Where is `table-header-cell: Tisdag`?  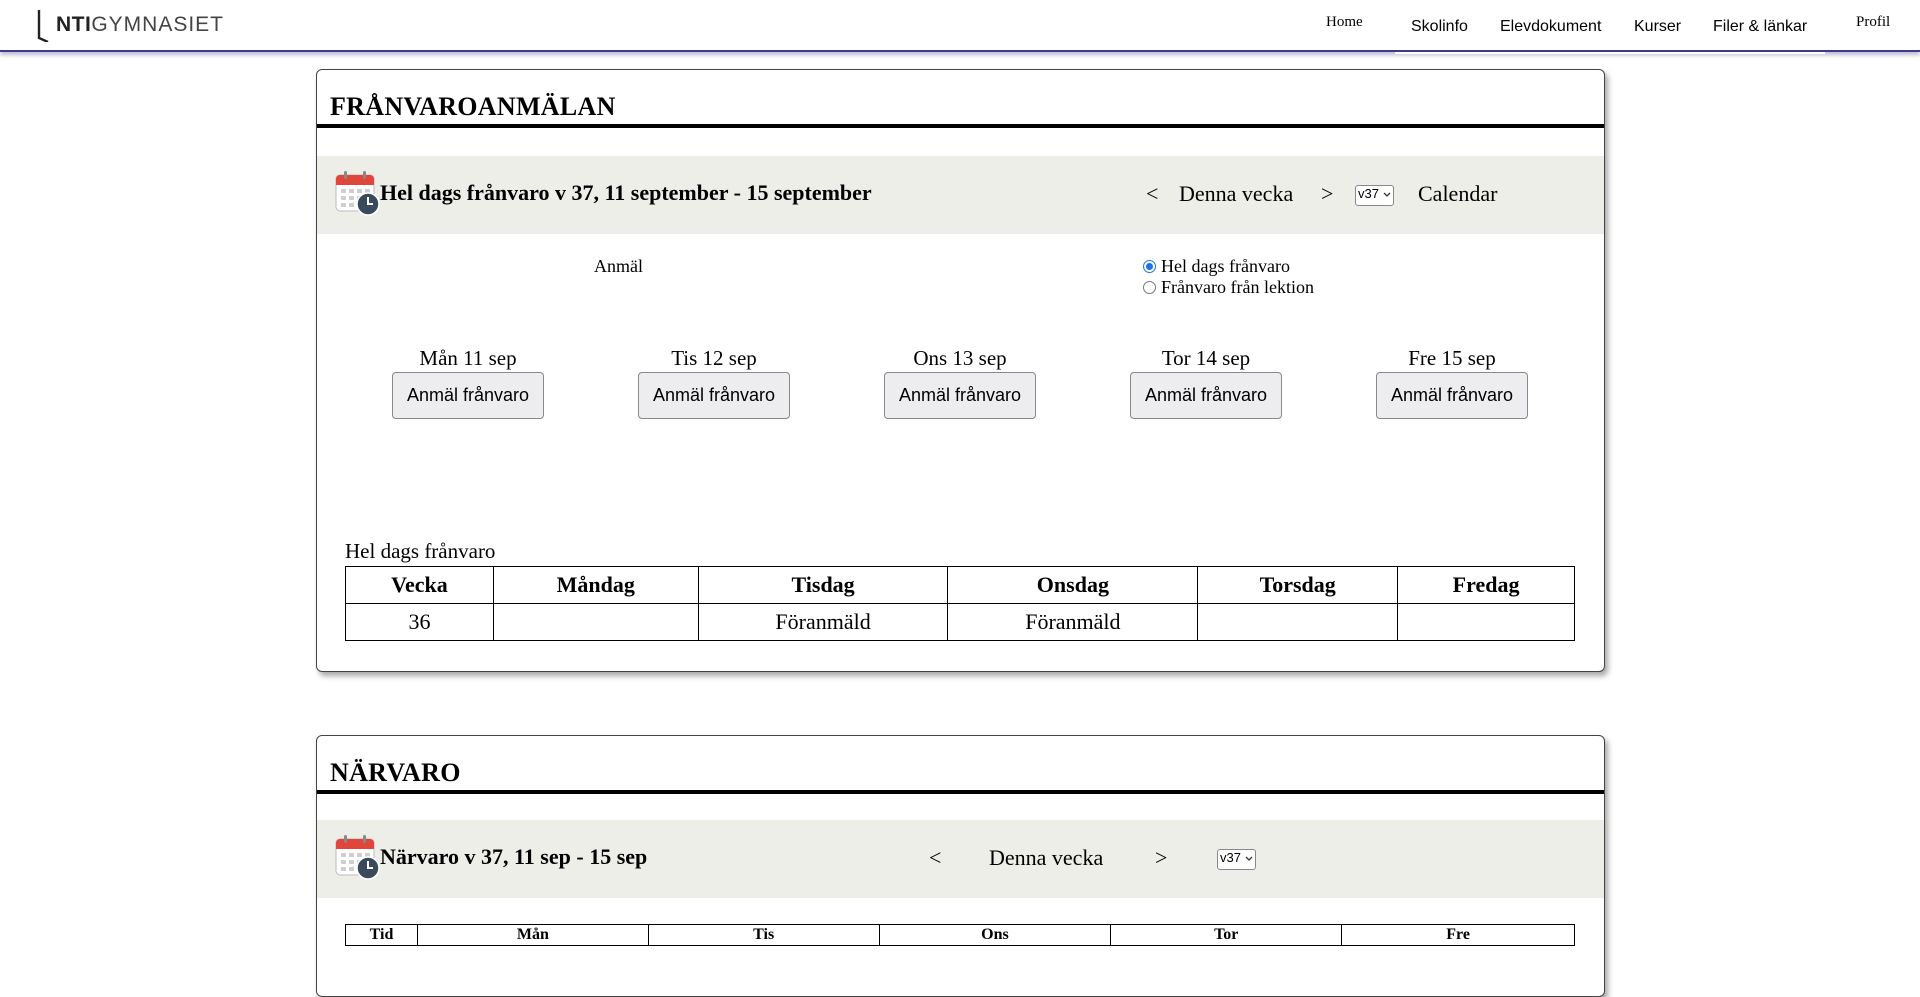 table-header-cell: Tisdag is located at coordinates (823, 585).